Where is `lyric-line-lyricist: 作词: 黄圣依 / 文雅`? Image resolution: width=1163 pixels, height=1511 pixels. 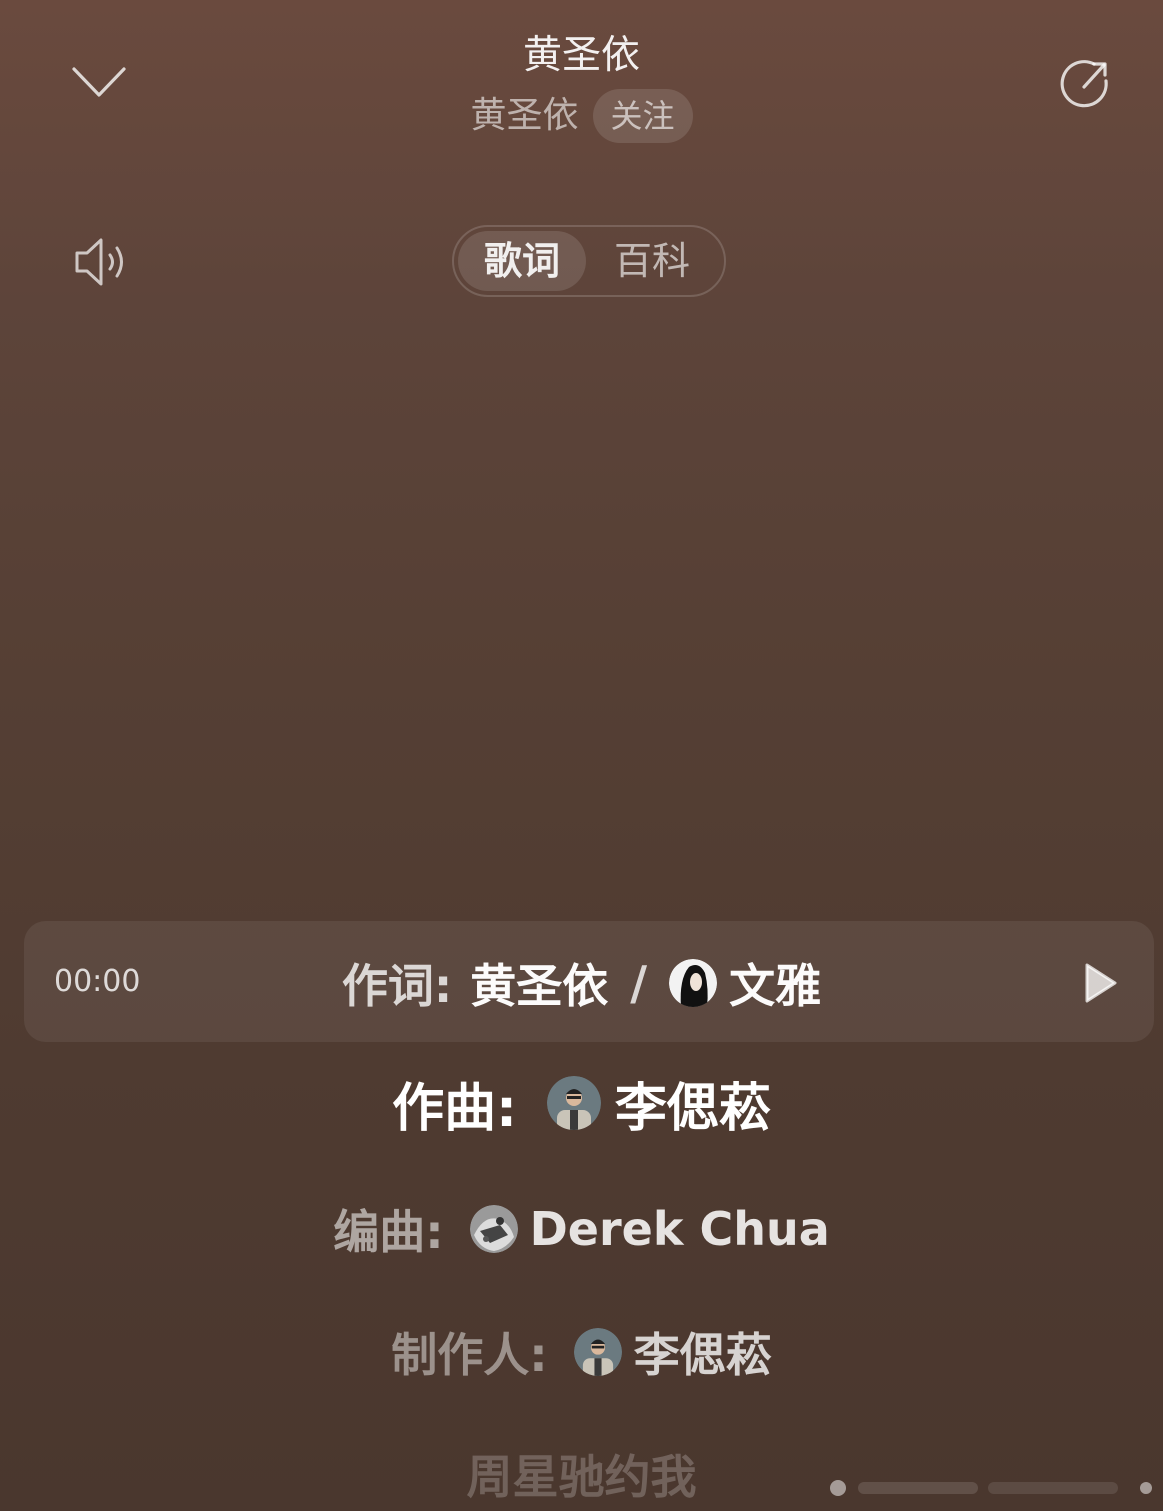
lyric-line-lyricist: 作词: 黄圣依 / 文雅 is located at coordinates (581, 983).